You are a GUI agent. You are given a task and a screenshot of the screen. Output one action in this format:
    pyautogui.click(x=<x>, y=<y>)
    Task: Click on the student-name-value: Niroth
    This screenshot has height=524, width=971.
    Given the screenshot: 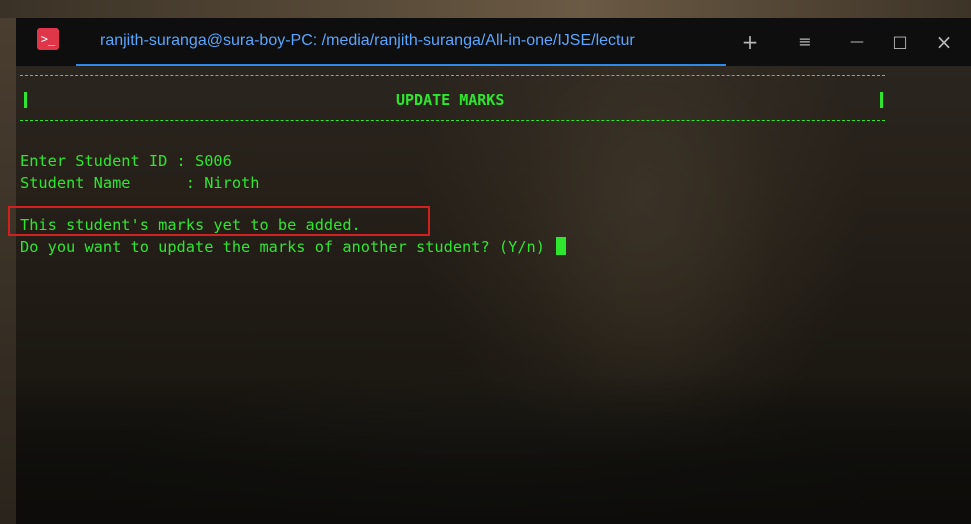 What is the action you would take?
    pyautogui.click(x=232, y=183)
    